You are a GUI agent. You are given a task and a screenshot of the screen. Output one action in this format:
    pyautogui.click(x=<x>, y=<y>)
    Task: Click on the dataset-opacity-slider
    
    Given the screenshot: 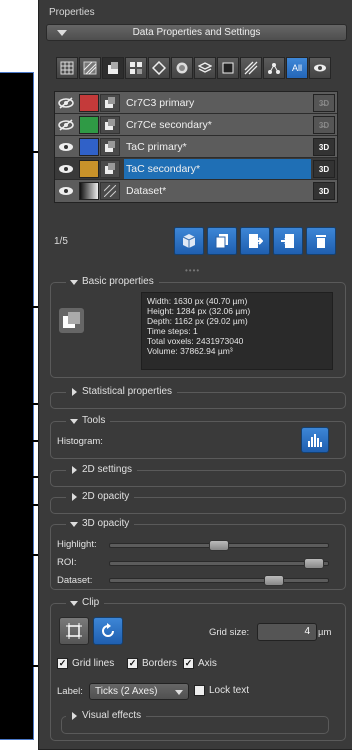 What is the action you would take?
    pyautogui.click(x=219, y=580)
    